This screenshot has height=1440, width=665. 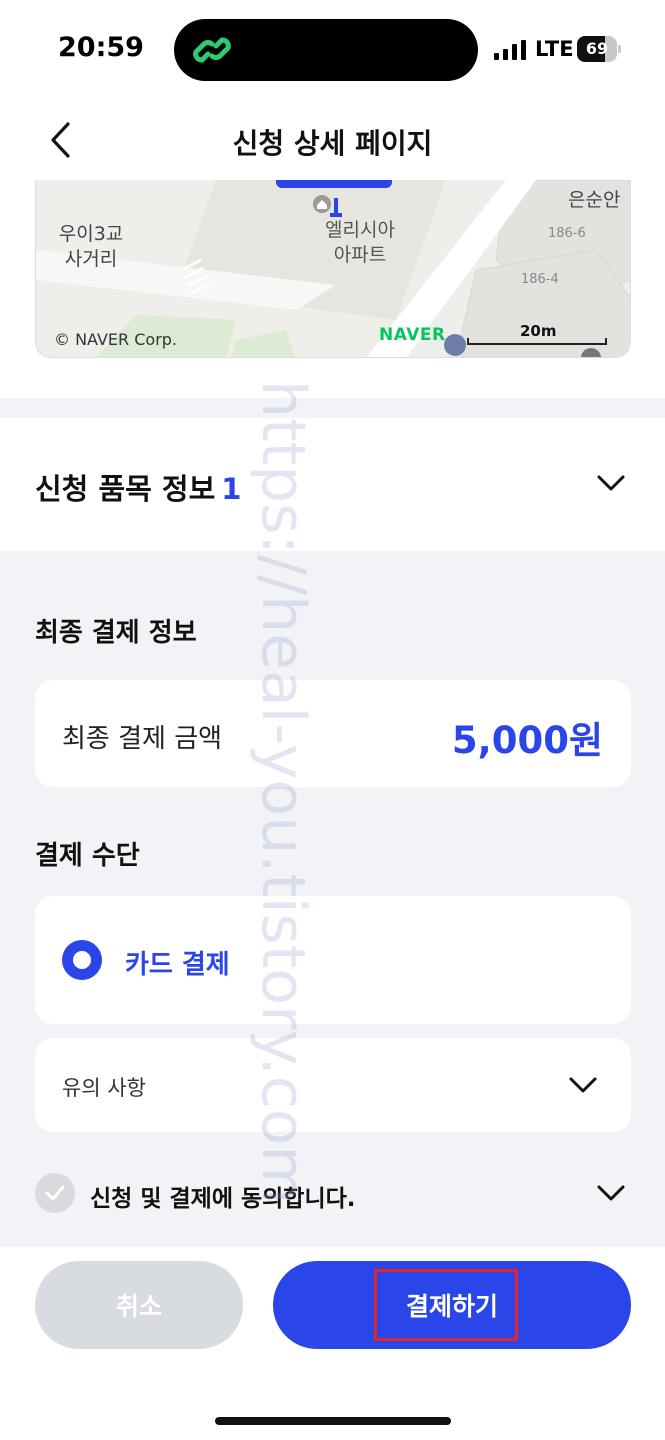 What do you see at coordinates (333, 733) in the screenshot?
I see `final-amount-card: 최종 결제 금액 5,000원` at bounding box center [333, 733].